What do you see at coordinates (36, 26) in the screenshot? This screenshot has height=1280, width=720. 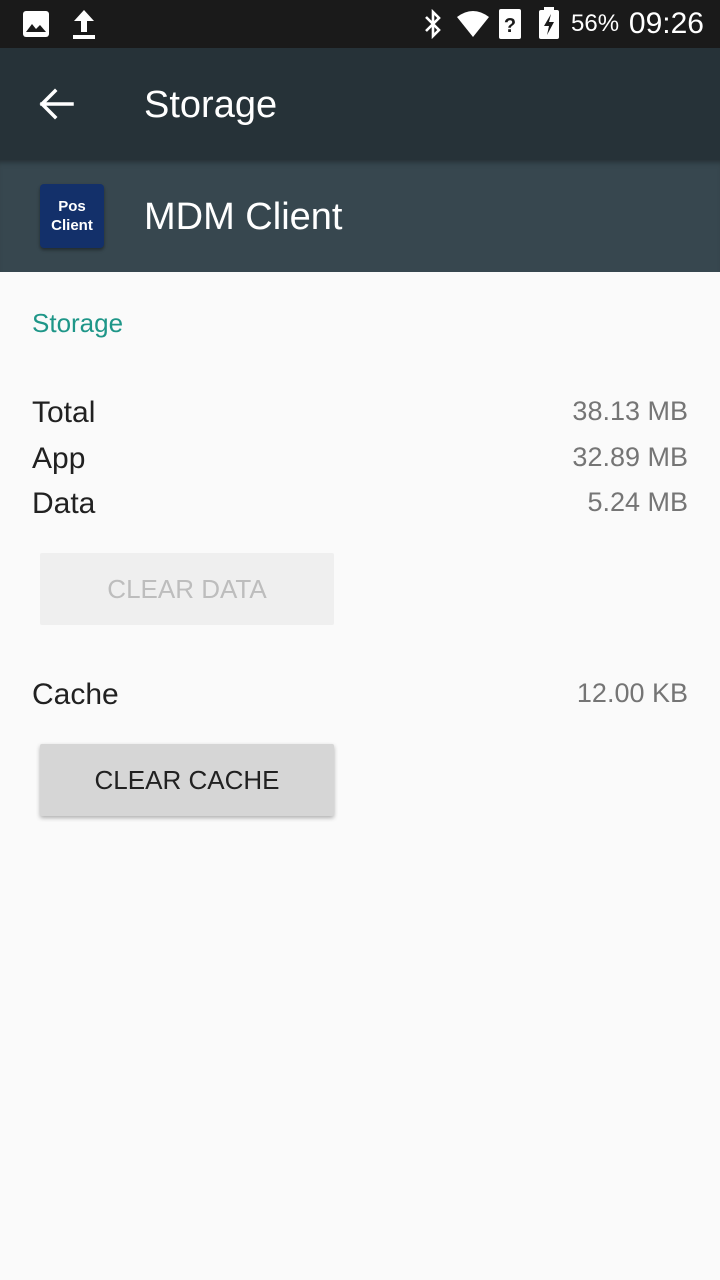 I see `image-icon` at bounding box center [36, 26].